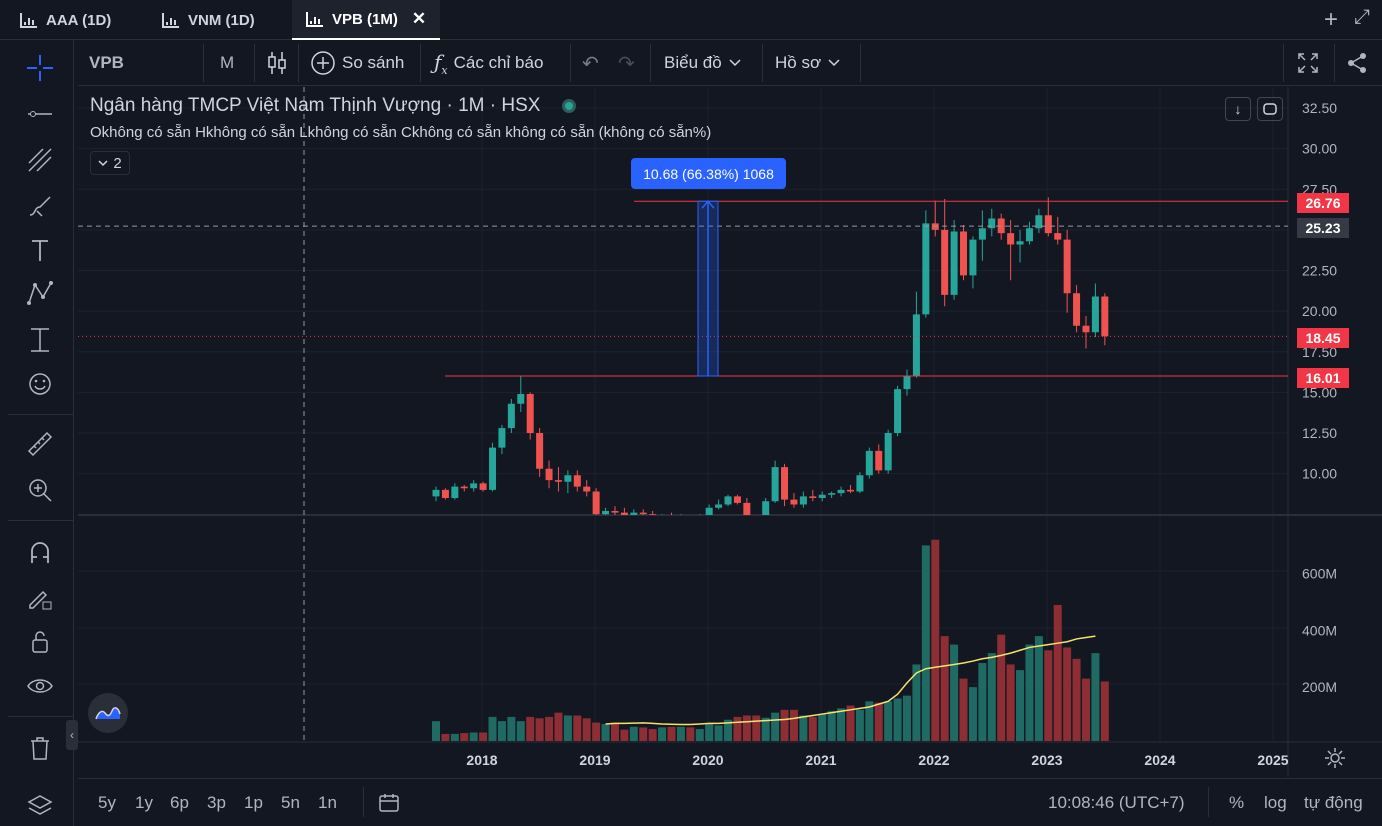 The width and height of the screenshot is (1382, 826). I want to click on interval-label: M, so click(227, 62).